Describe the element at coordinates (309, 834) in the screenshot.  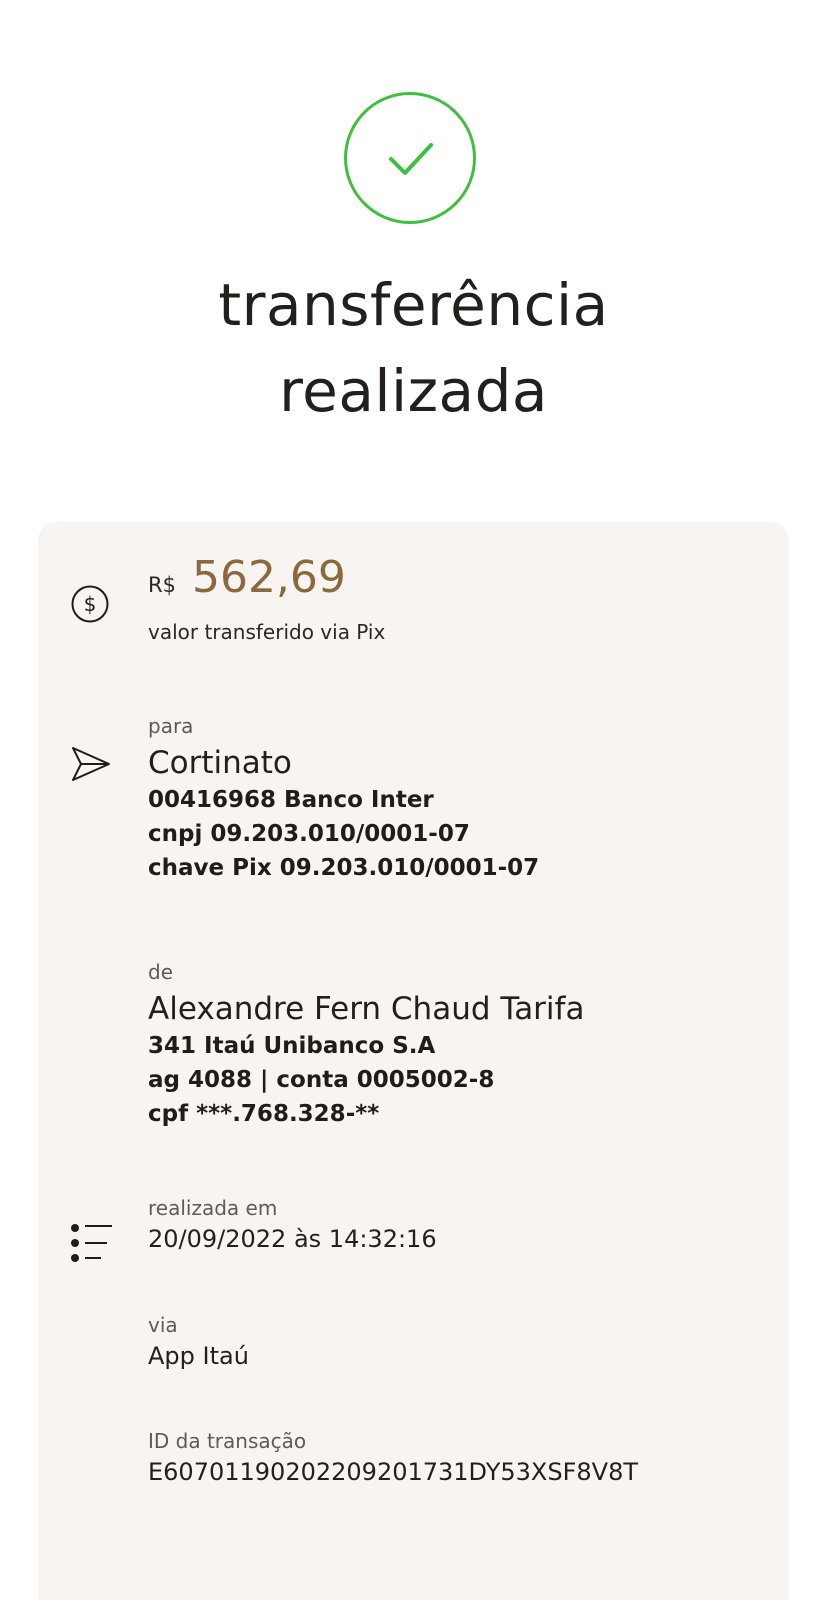
I see `recipient-document: cnpj 09.203.010/0001-07` at that location.